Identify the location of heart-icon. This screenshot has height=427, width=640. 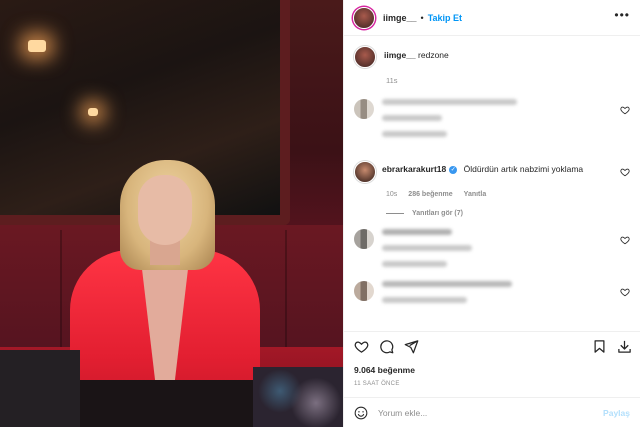
(361, 346).